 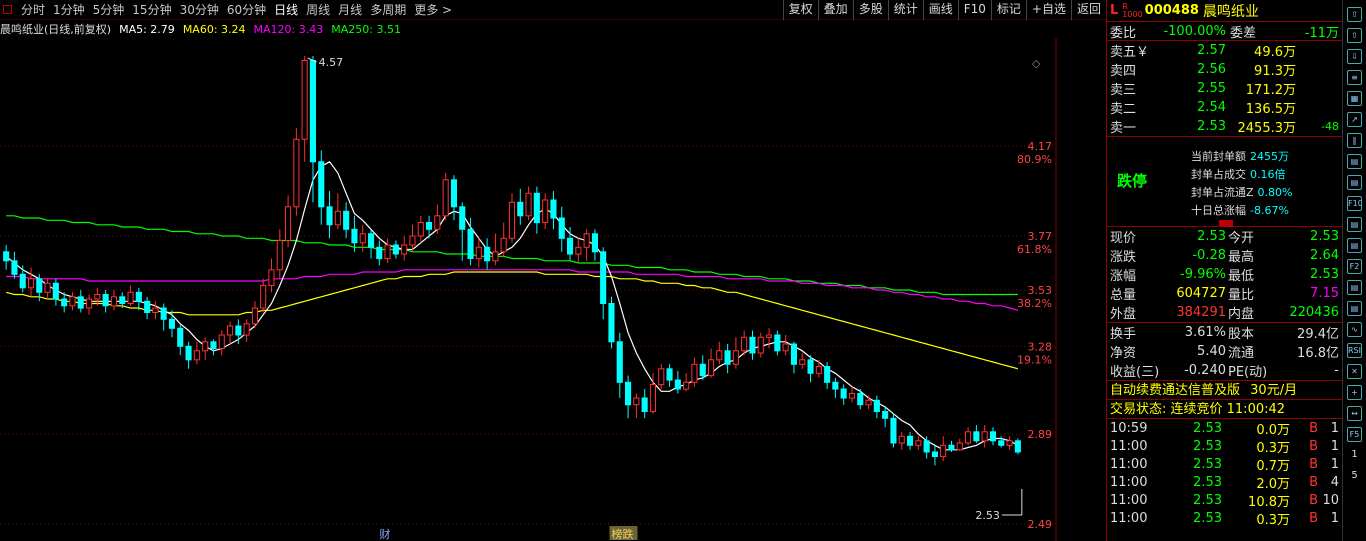 I want to click on f10-icon: F10, so click(x=1354, y=203).